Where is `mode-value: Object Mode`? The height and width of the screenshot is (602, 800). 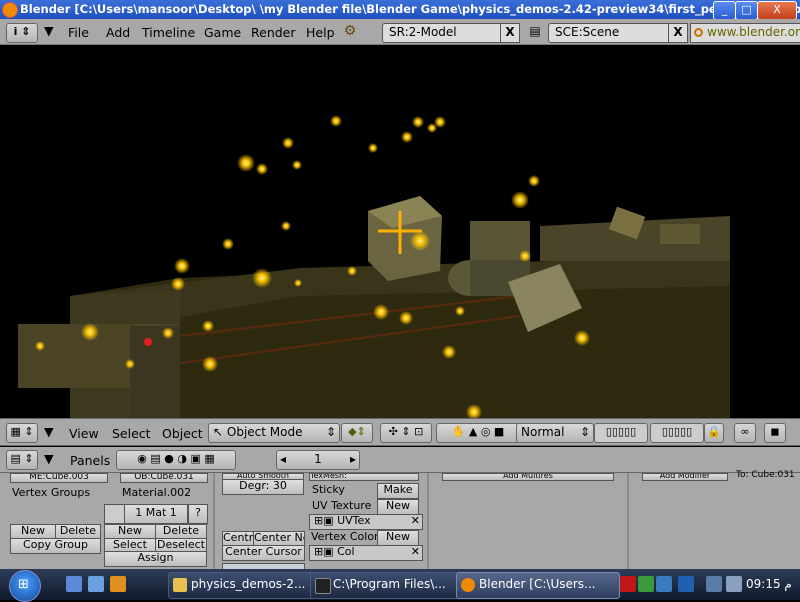
mode-value: Object Mode is located at coordinates (264, 432).